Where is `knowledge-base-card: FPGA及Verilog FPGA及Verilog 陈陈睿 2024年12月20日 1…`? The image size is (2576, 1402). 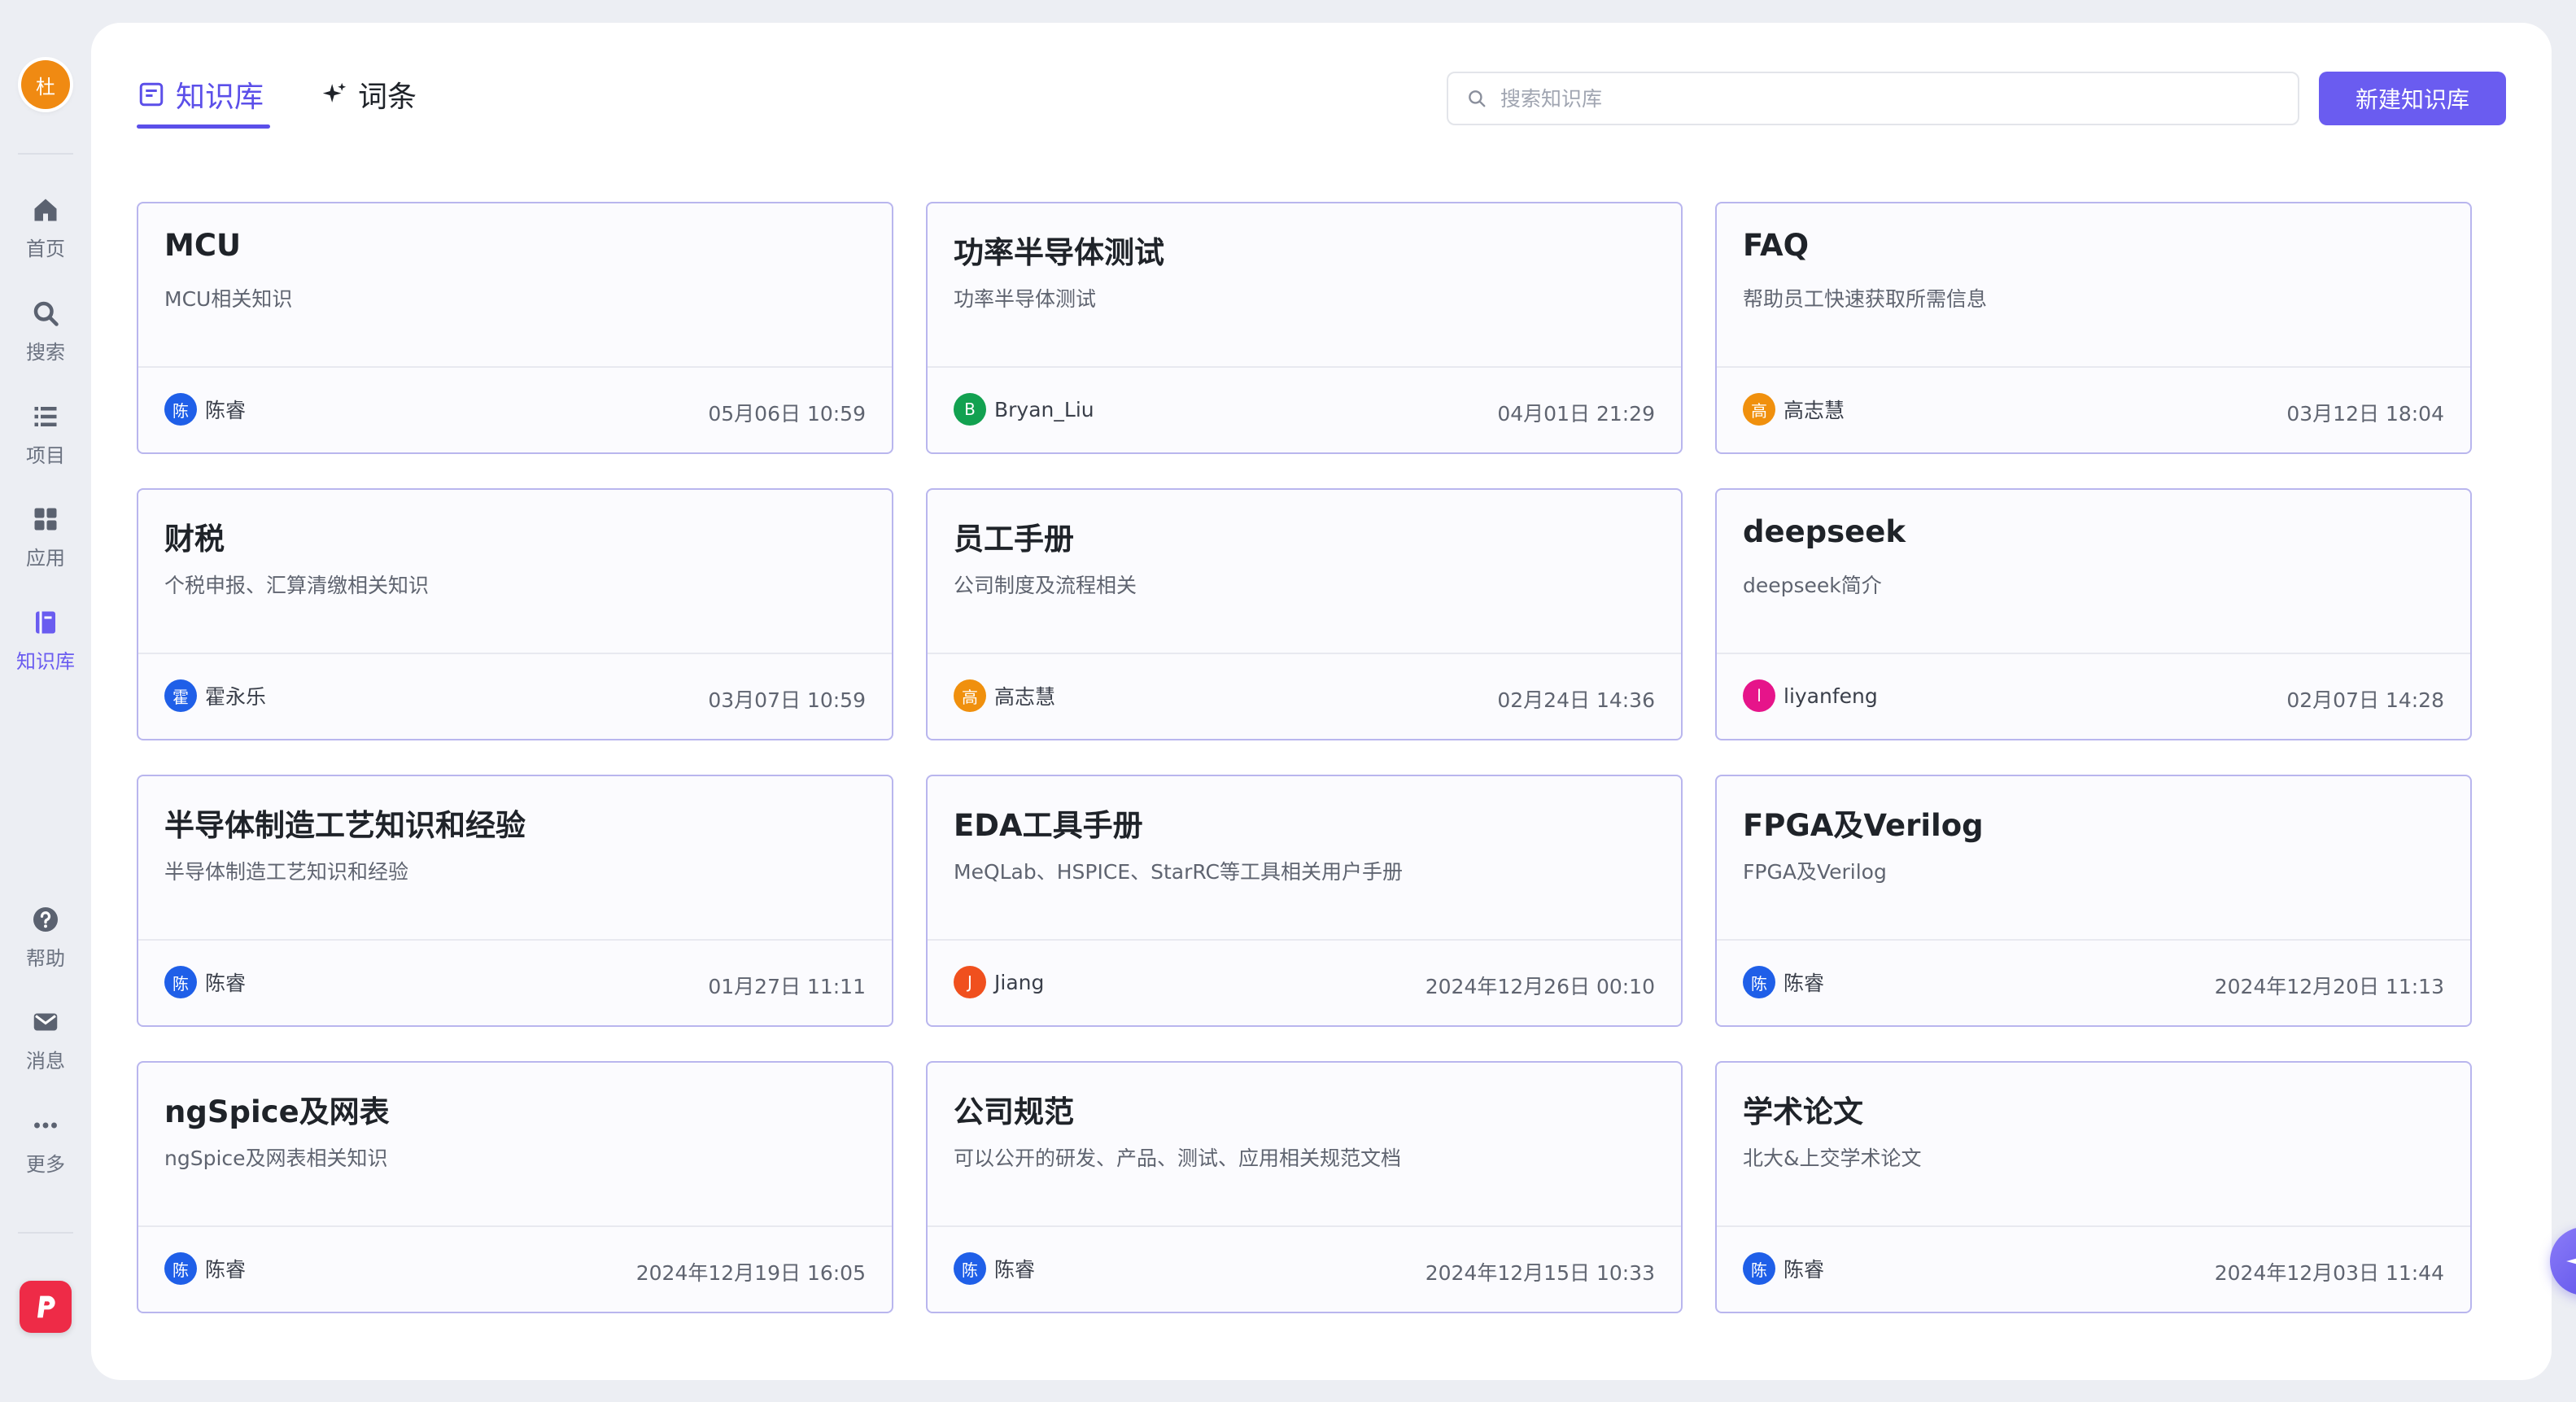 knowledge-base-card: FPGA及Verilog FPGA及Verilog 陈陈睿 2024年12月20日 1… is located at coordinates (2093, 901).